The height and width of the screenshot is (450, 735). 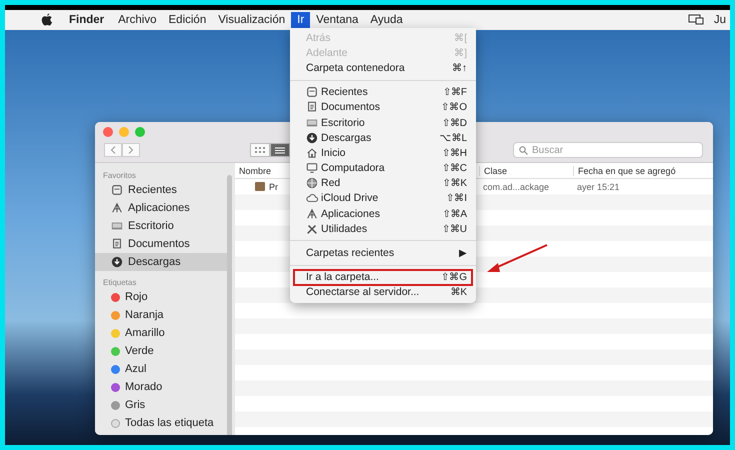 I want to click on menu-item: Conectarse al servidor... ⌘K, so click(x=383, y=292).